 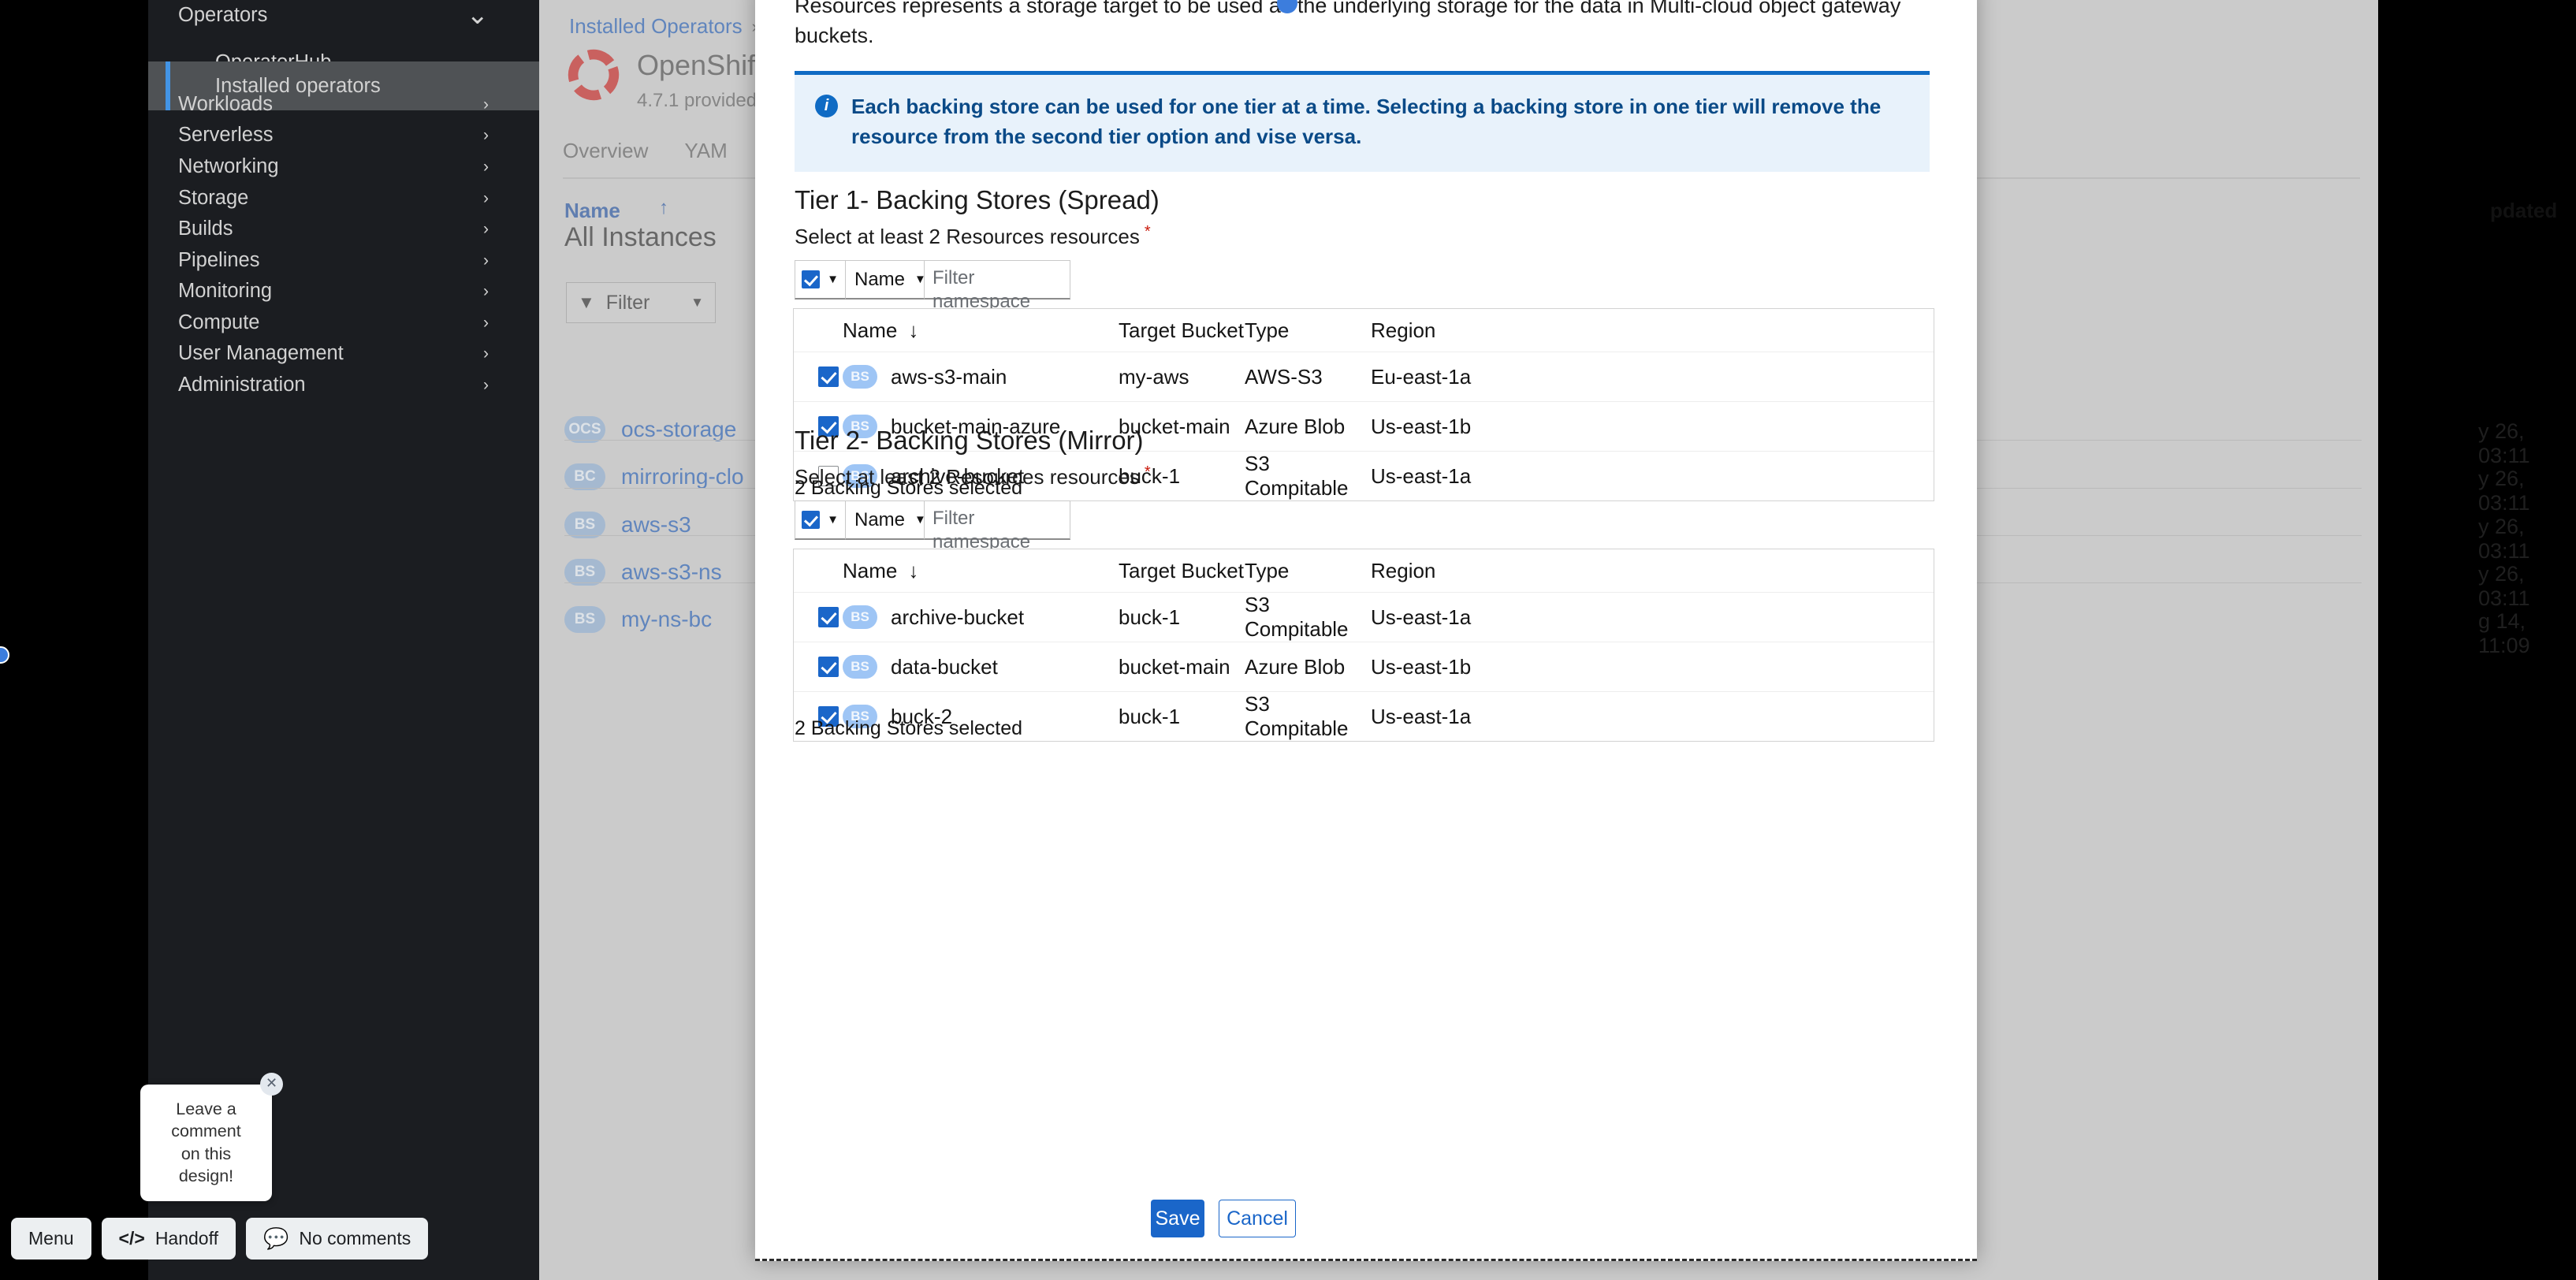 I want to click on tab-yaml: YAM, so click(x=705, y=151).